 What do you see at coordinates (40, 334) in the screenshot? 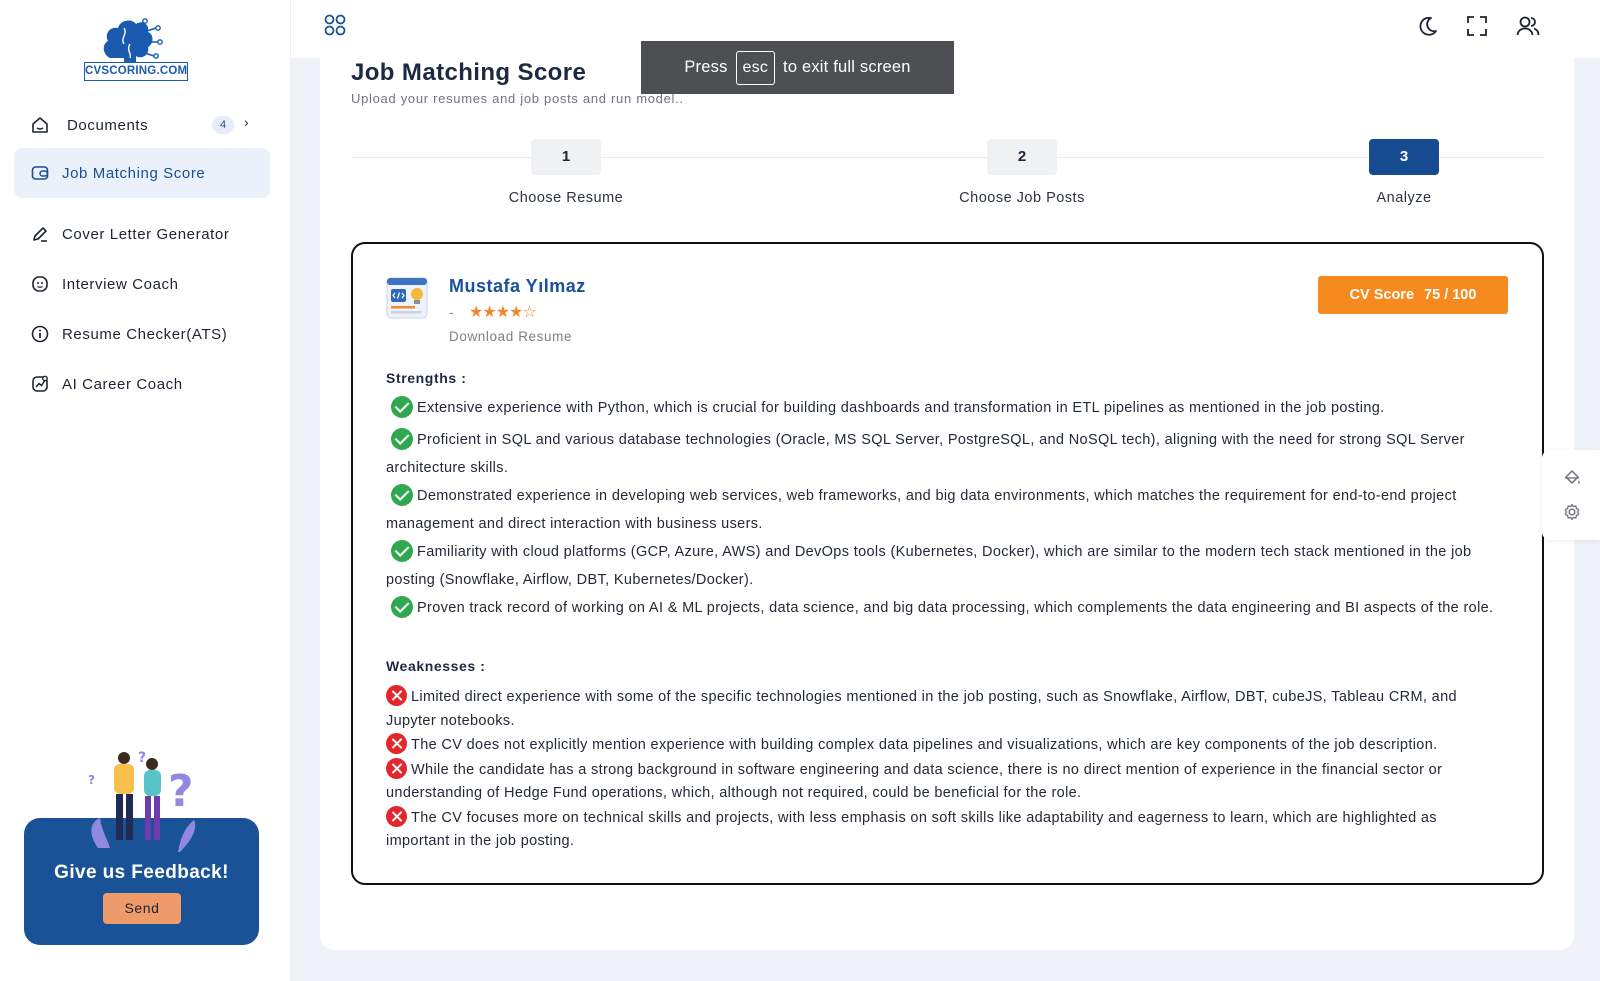
I see `info-icon` at bounding box center [40, 334].